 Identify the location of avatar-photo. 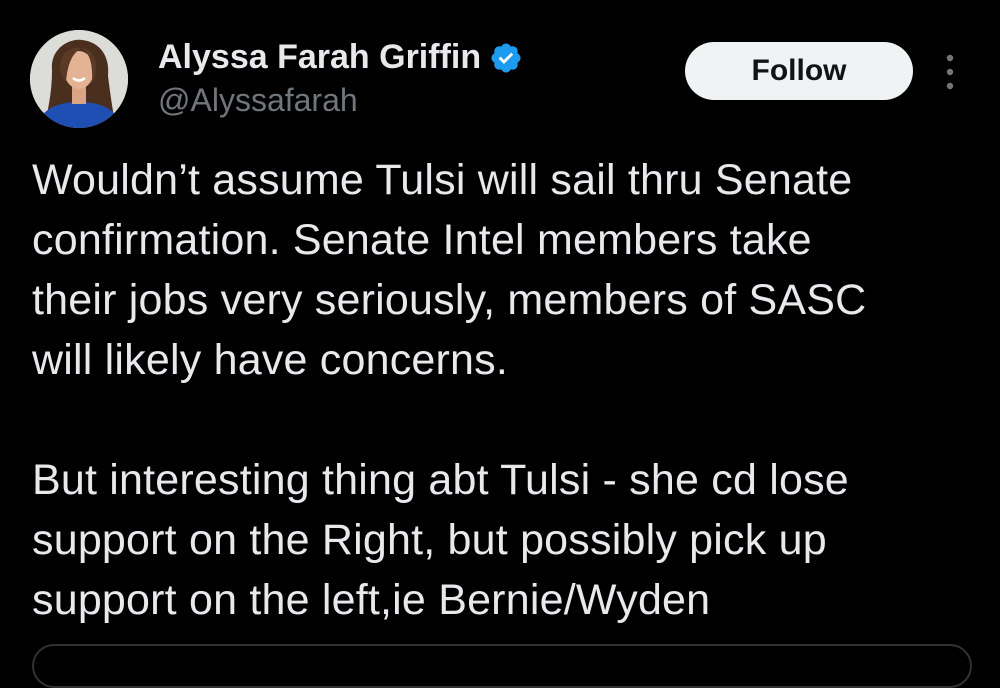
(79, 79).